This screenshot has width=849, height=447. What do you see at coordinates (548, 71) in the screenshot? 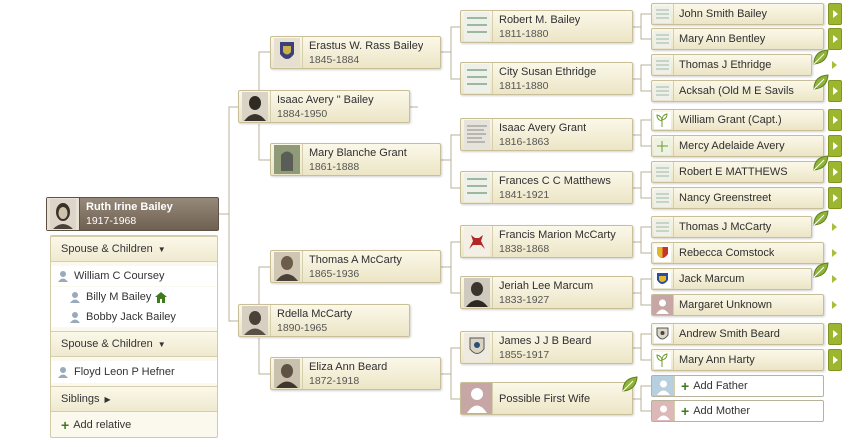
I see `person-name: City Susan Ethridge` at bounding box center [548, 71].